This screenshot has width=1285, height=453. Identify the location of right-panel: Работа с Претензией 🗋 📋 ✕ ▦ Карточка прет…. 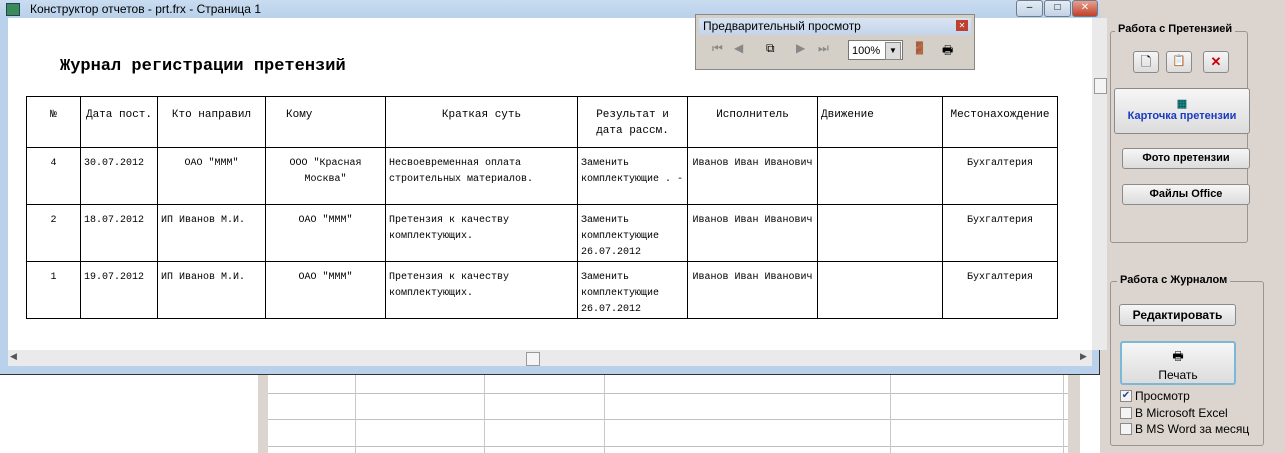
(1192, 226).